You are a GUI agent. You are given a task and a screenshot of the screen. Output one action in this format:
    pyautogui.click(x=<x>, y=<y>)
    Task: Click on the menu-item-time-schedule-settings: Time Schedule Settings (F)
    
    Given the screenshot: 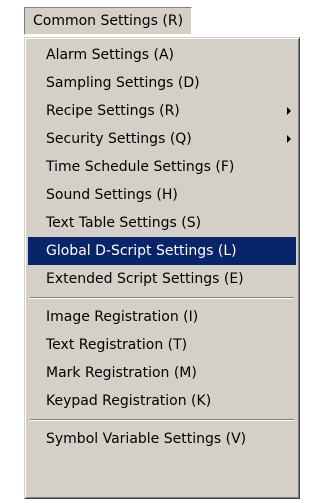 What is the action you would take?
    pyautogui.click(x=162, y=167)
    